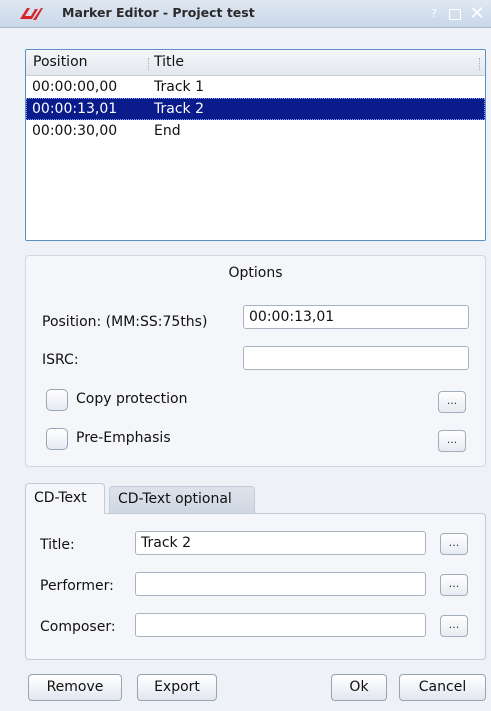 The image size is (491, 711). I want to click on maximize-icon, so click(455, 14).